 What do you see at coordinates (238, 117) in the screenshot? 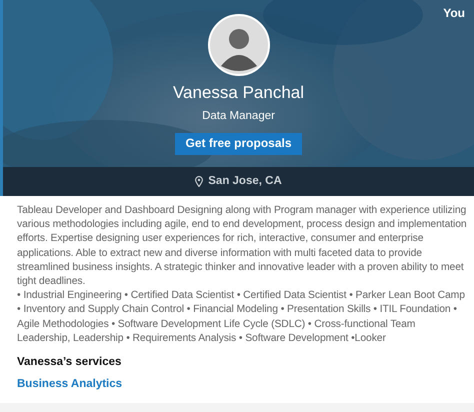
I see `profile-headline: Data Manager` at bounding box center [238, 117].